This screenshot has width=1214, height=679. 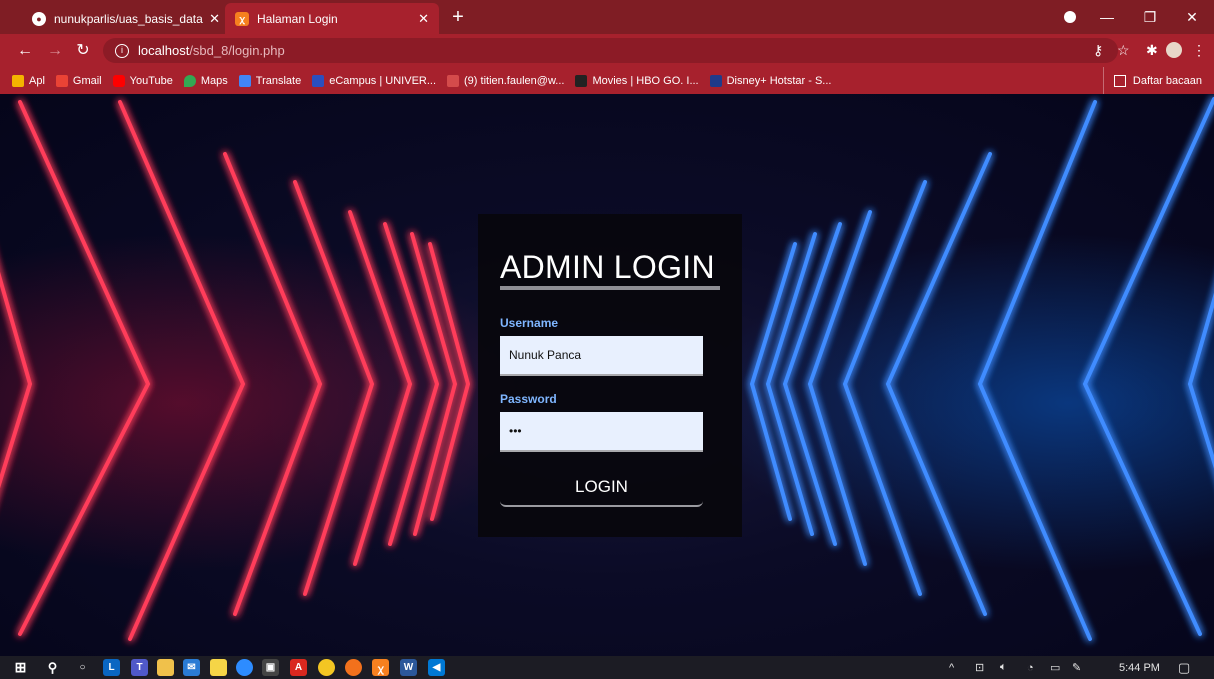 I want to click on acrobat-icon: A, so click(x=298, y=667).